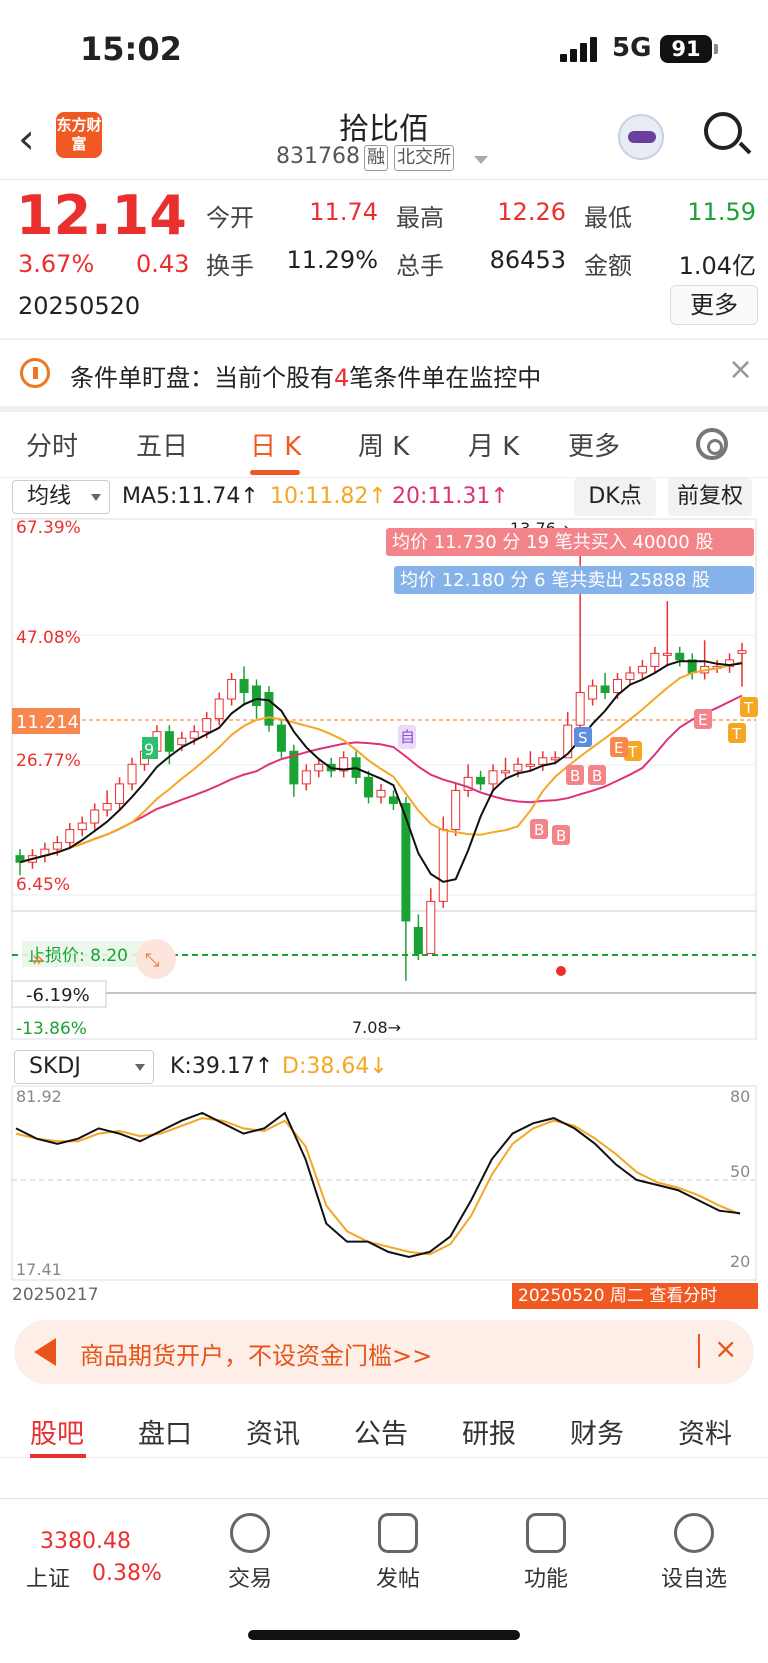 Image resolution: width=768 pixels, height=1663 pixels. What do you see at coordinates (615, 497) in the screenshot?
I see `dk-point-button: DK点` at bounding box center [615, 497].